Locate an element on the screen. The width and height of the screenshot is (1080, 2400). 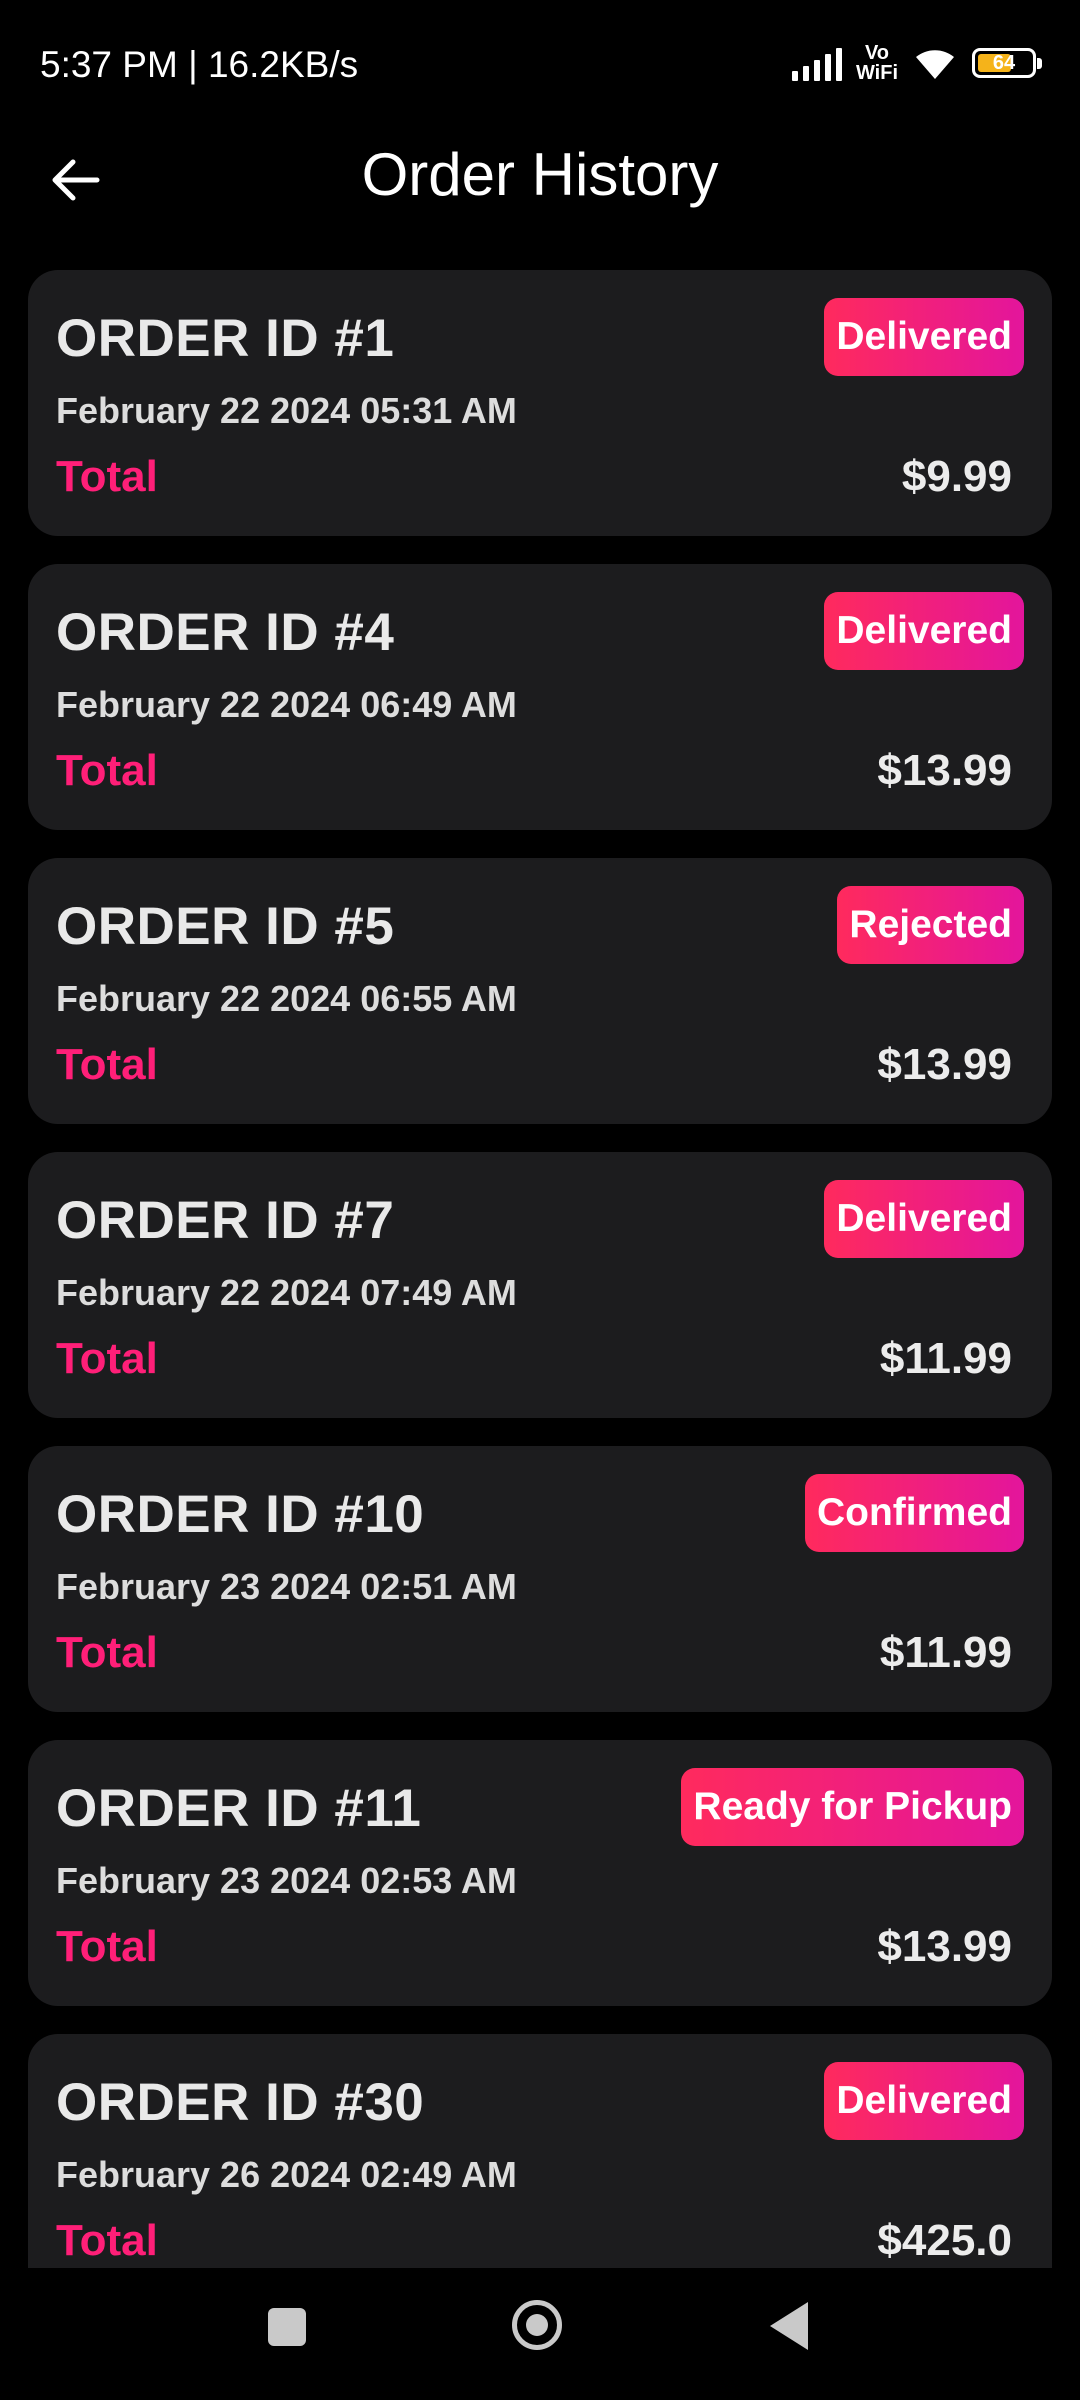
battery-level: 64 is located at coordinates (1004, 63).